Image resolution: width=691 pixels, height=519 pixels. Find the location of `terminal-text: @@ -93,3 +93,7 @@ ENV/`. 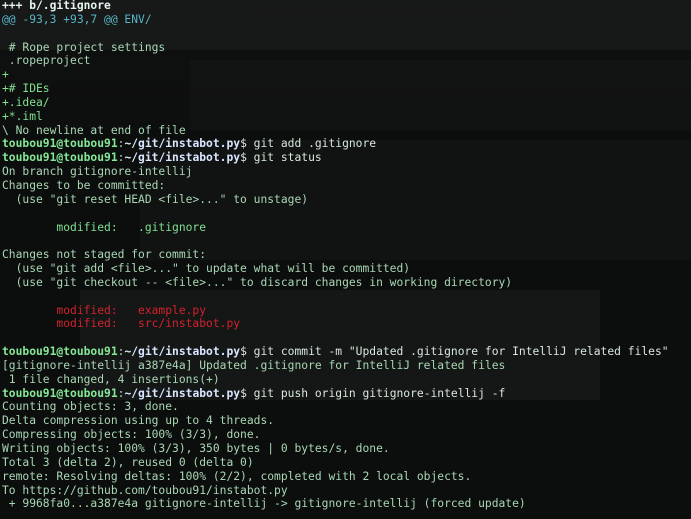

terminal-text: @@ -93,3 +93,7 @@ ENV/ is located at coordinates (77, 19).